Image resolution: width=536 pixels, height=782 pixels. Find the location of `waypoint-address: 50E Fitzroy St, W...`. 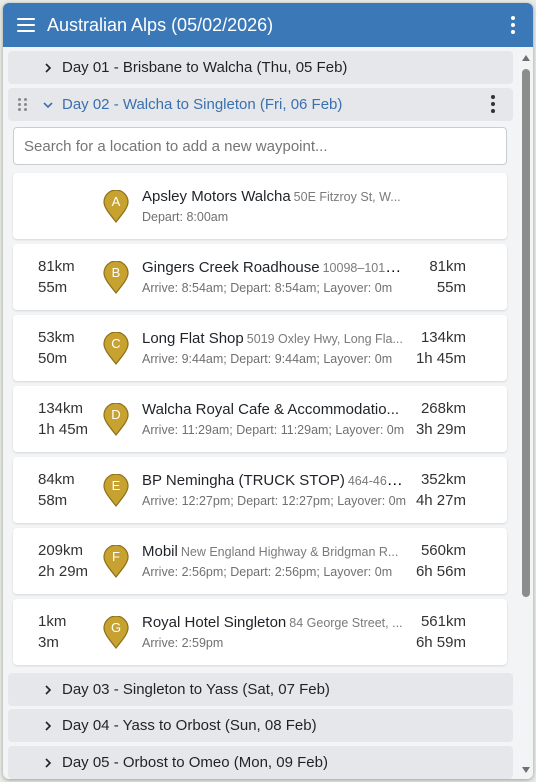

waypoint-address: 50E Fitzroy St, W... is located at coordinates (347, 197).